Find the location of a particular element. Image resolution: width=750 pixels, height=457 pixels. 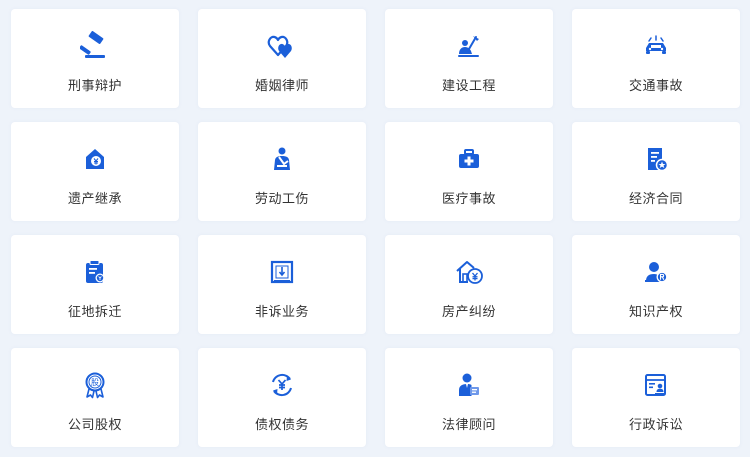

category-label: 劳动工伤 is located at coordinates (281, 199).